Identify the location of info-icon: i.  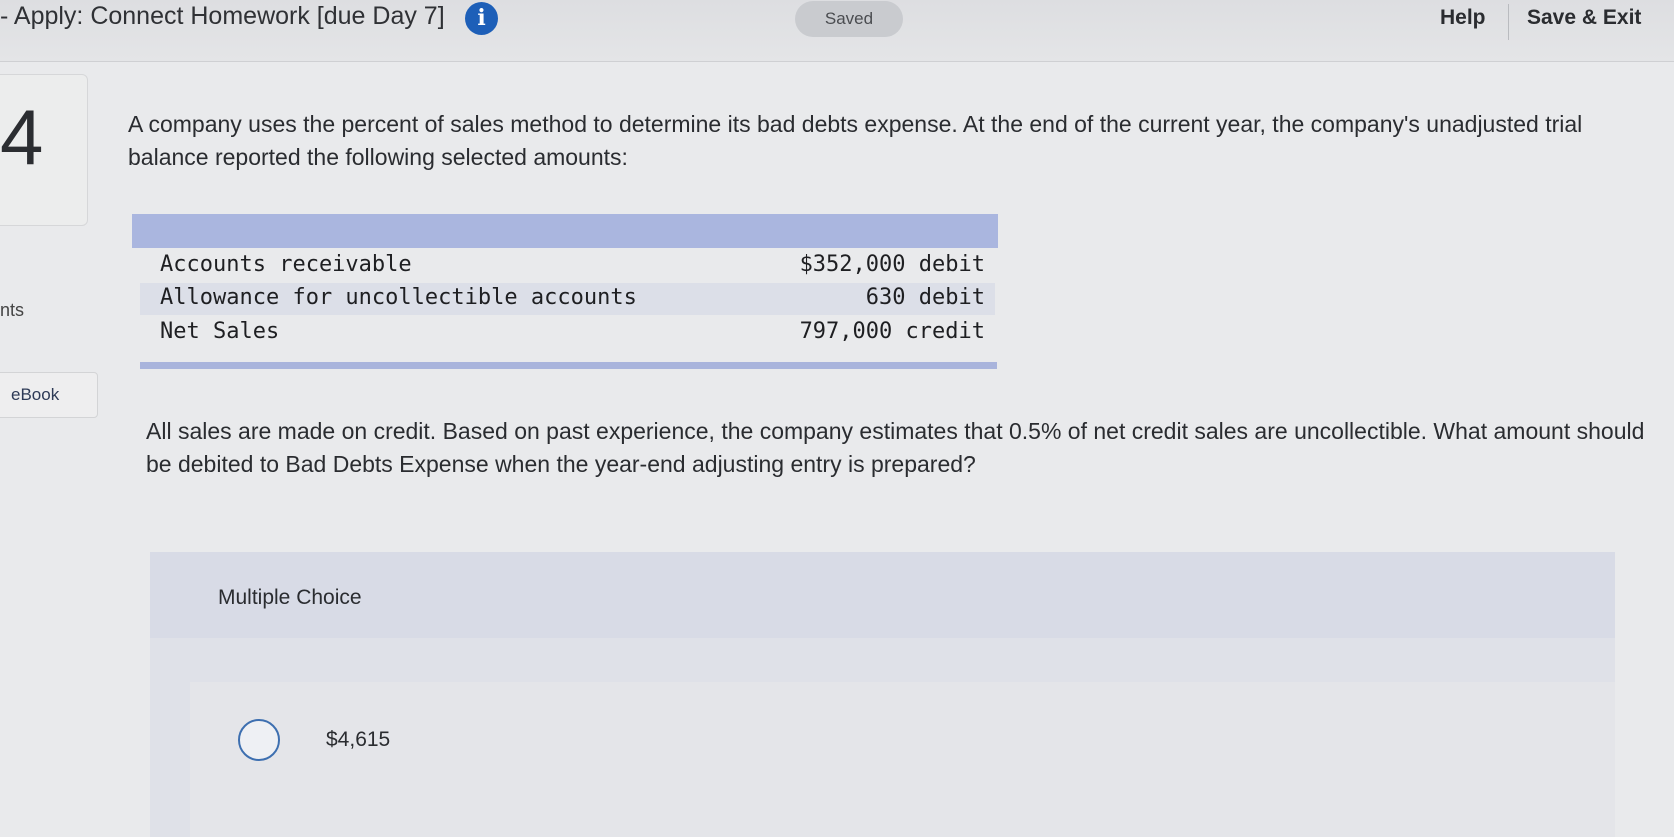
(481, 18).